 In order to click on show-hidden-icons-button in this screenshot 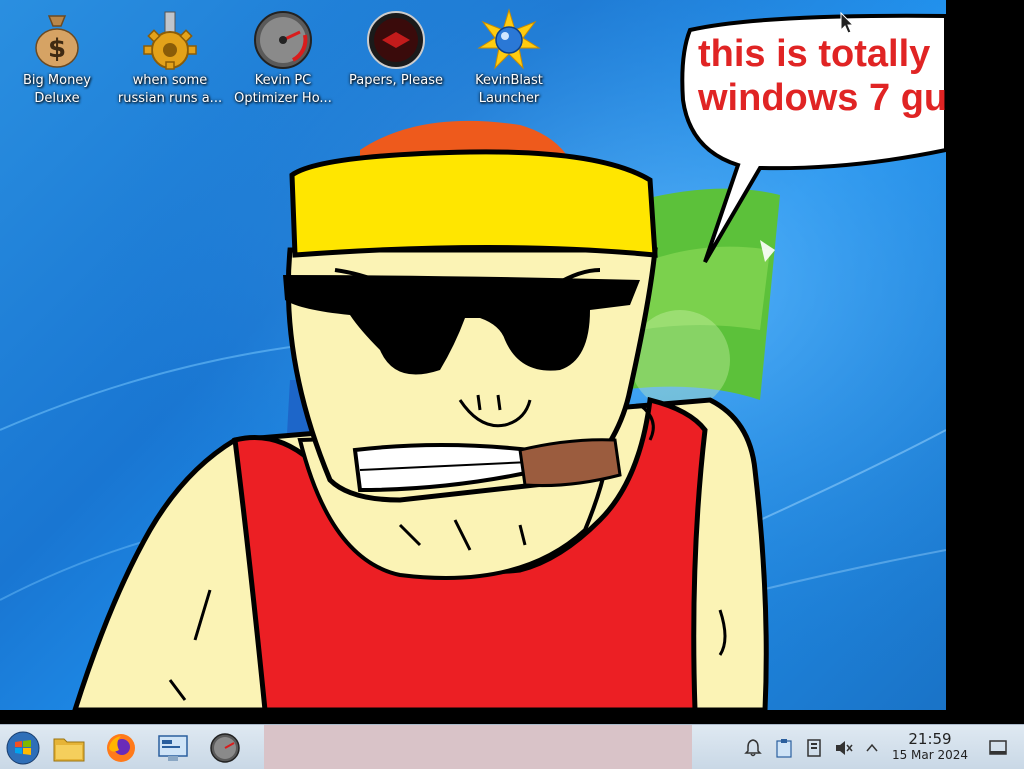, I will do `click(872, 748)`.